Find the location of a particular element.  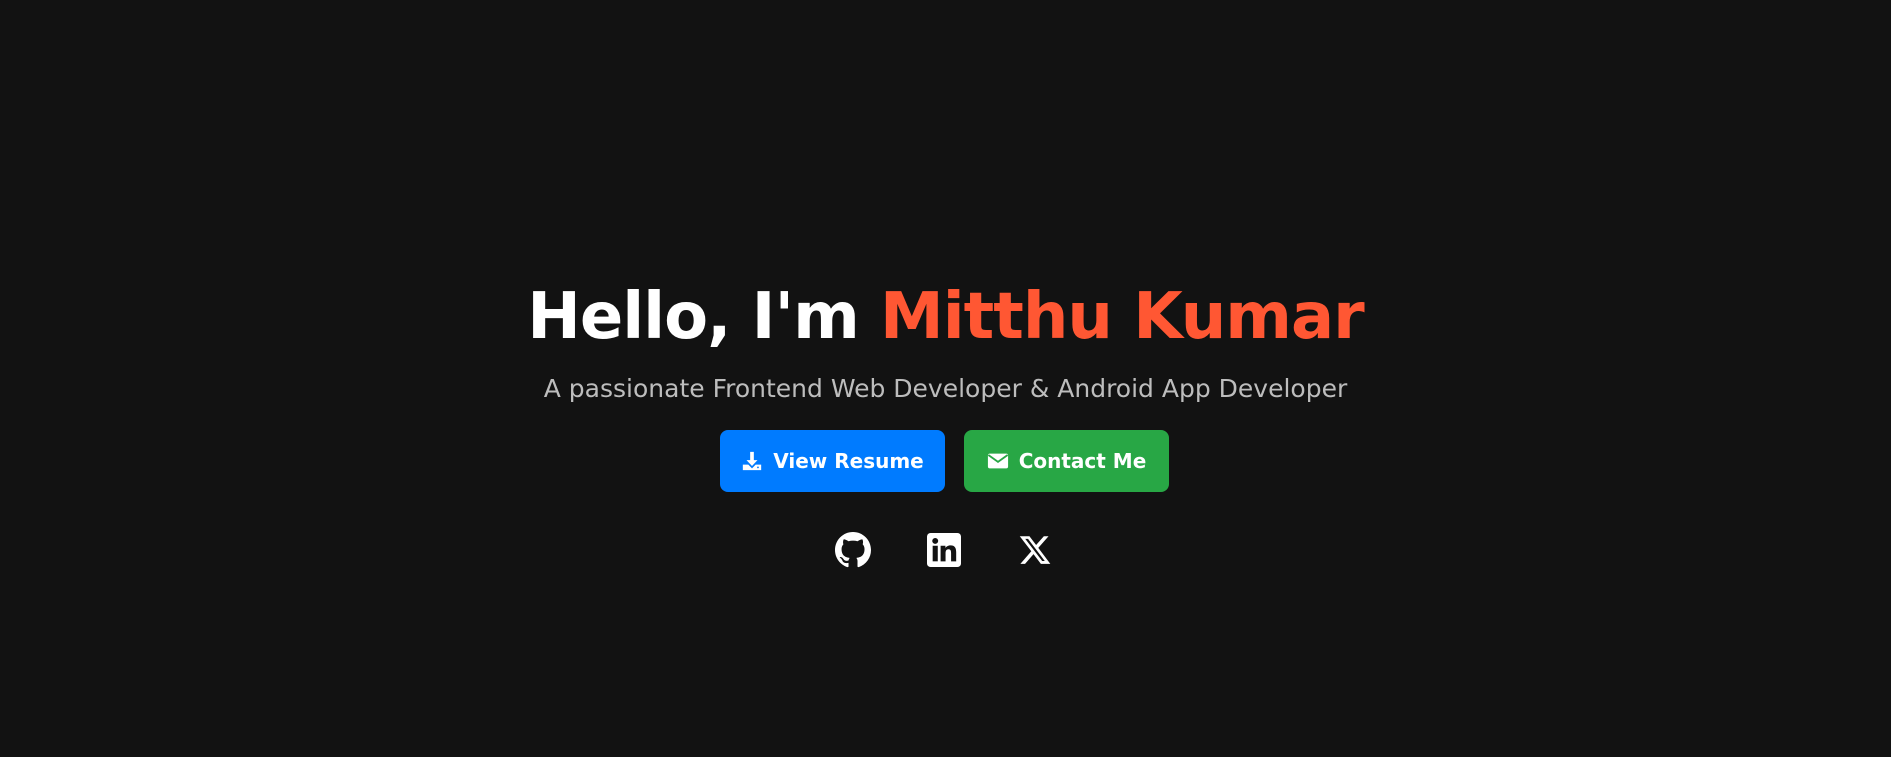

download-icon is located at coordinates (752, 461).